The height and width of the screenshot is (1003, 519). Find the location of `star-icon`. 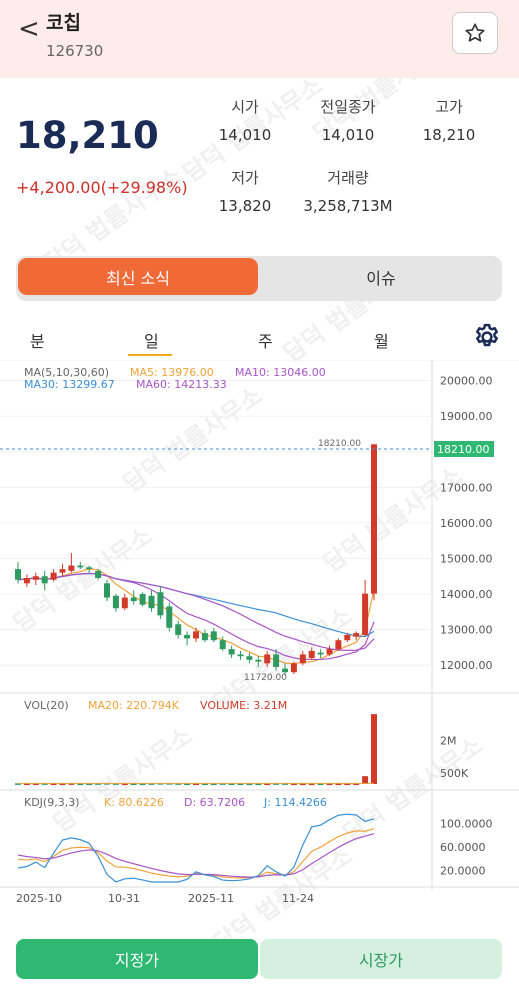

star-icon is located at coordinates (475, 32).